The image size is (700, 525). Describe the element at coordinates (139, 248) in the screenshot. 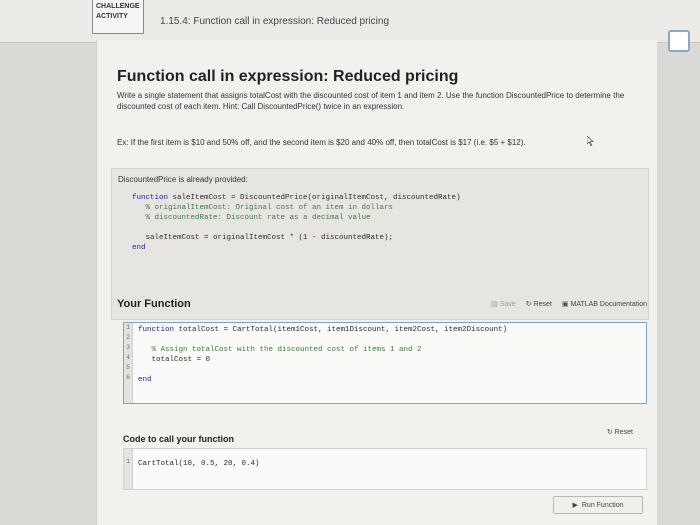

I see `provided-code-line: end` at that location.